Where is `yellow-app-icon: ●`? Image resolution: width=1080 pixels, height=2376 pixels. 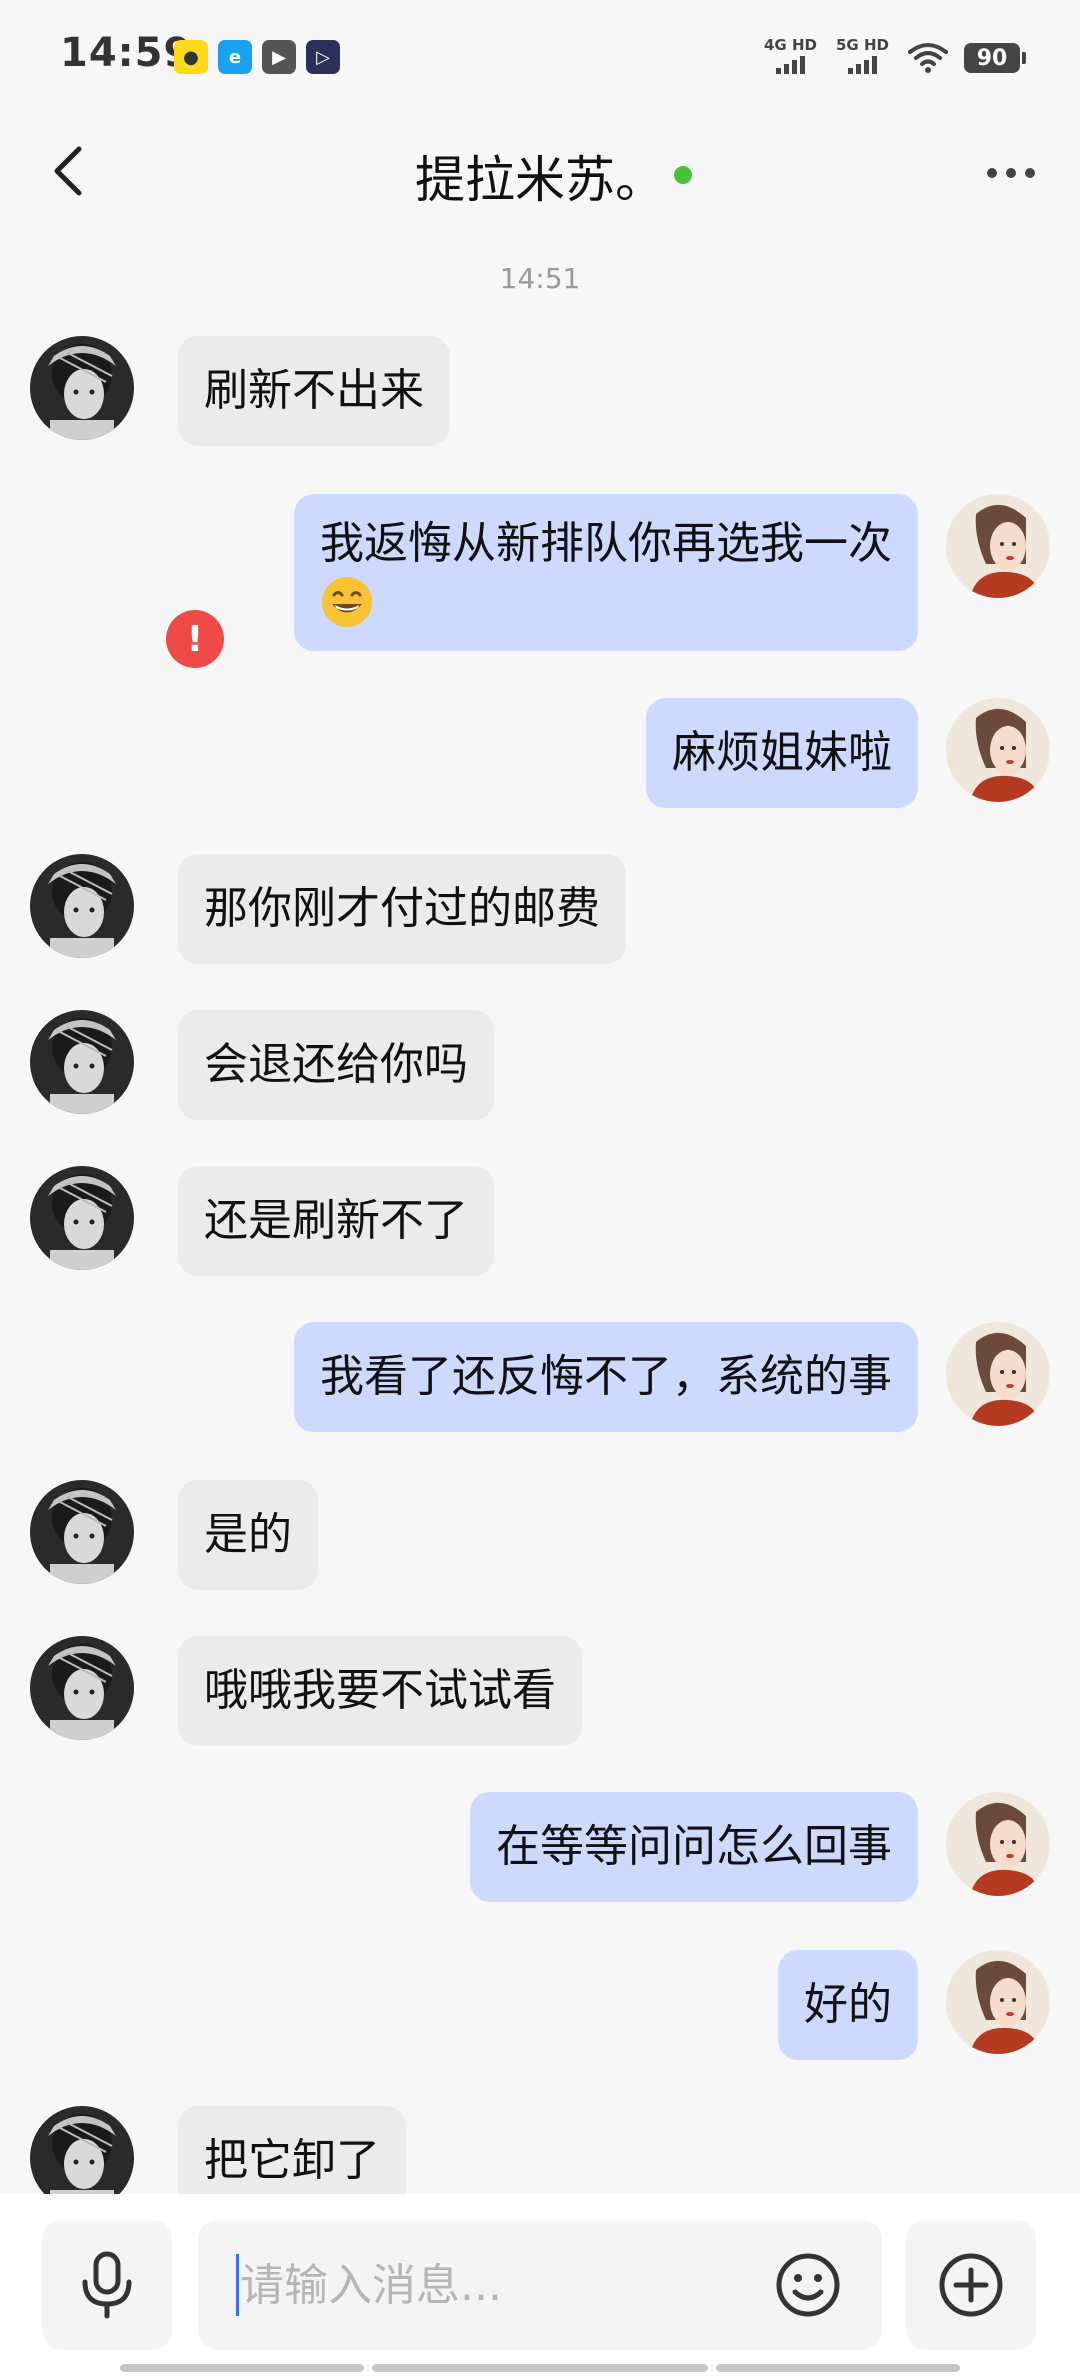 yellow-app-icon: ● is located at coordinates (191, 57).